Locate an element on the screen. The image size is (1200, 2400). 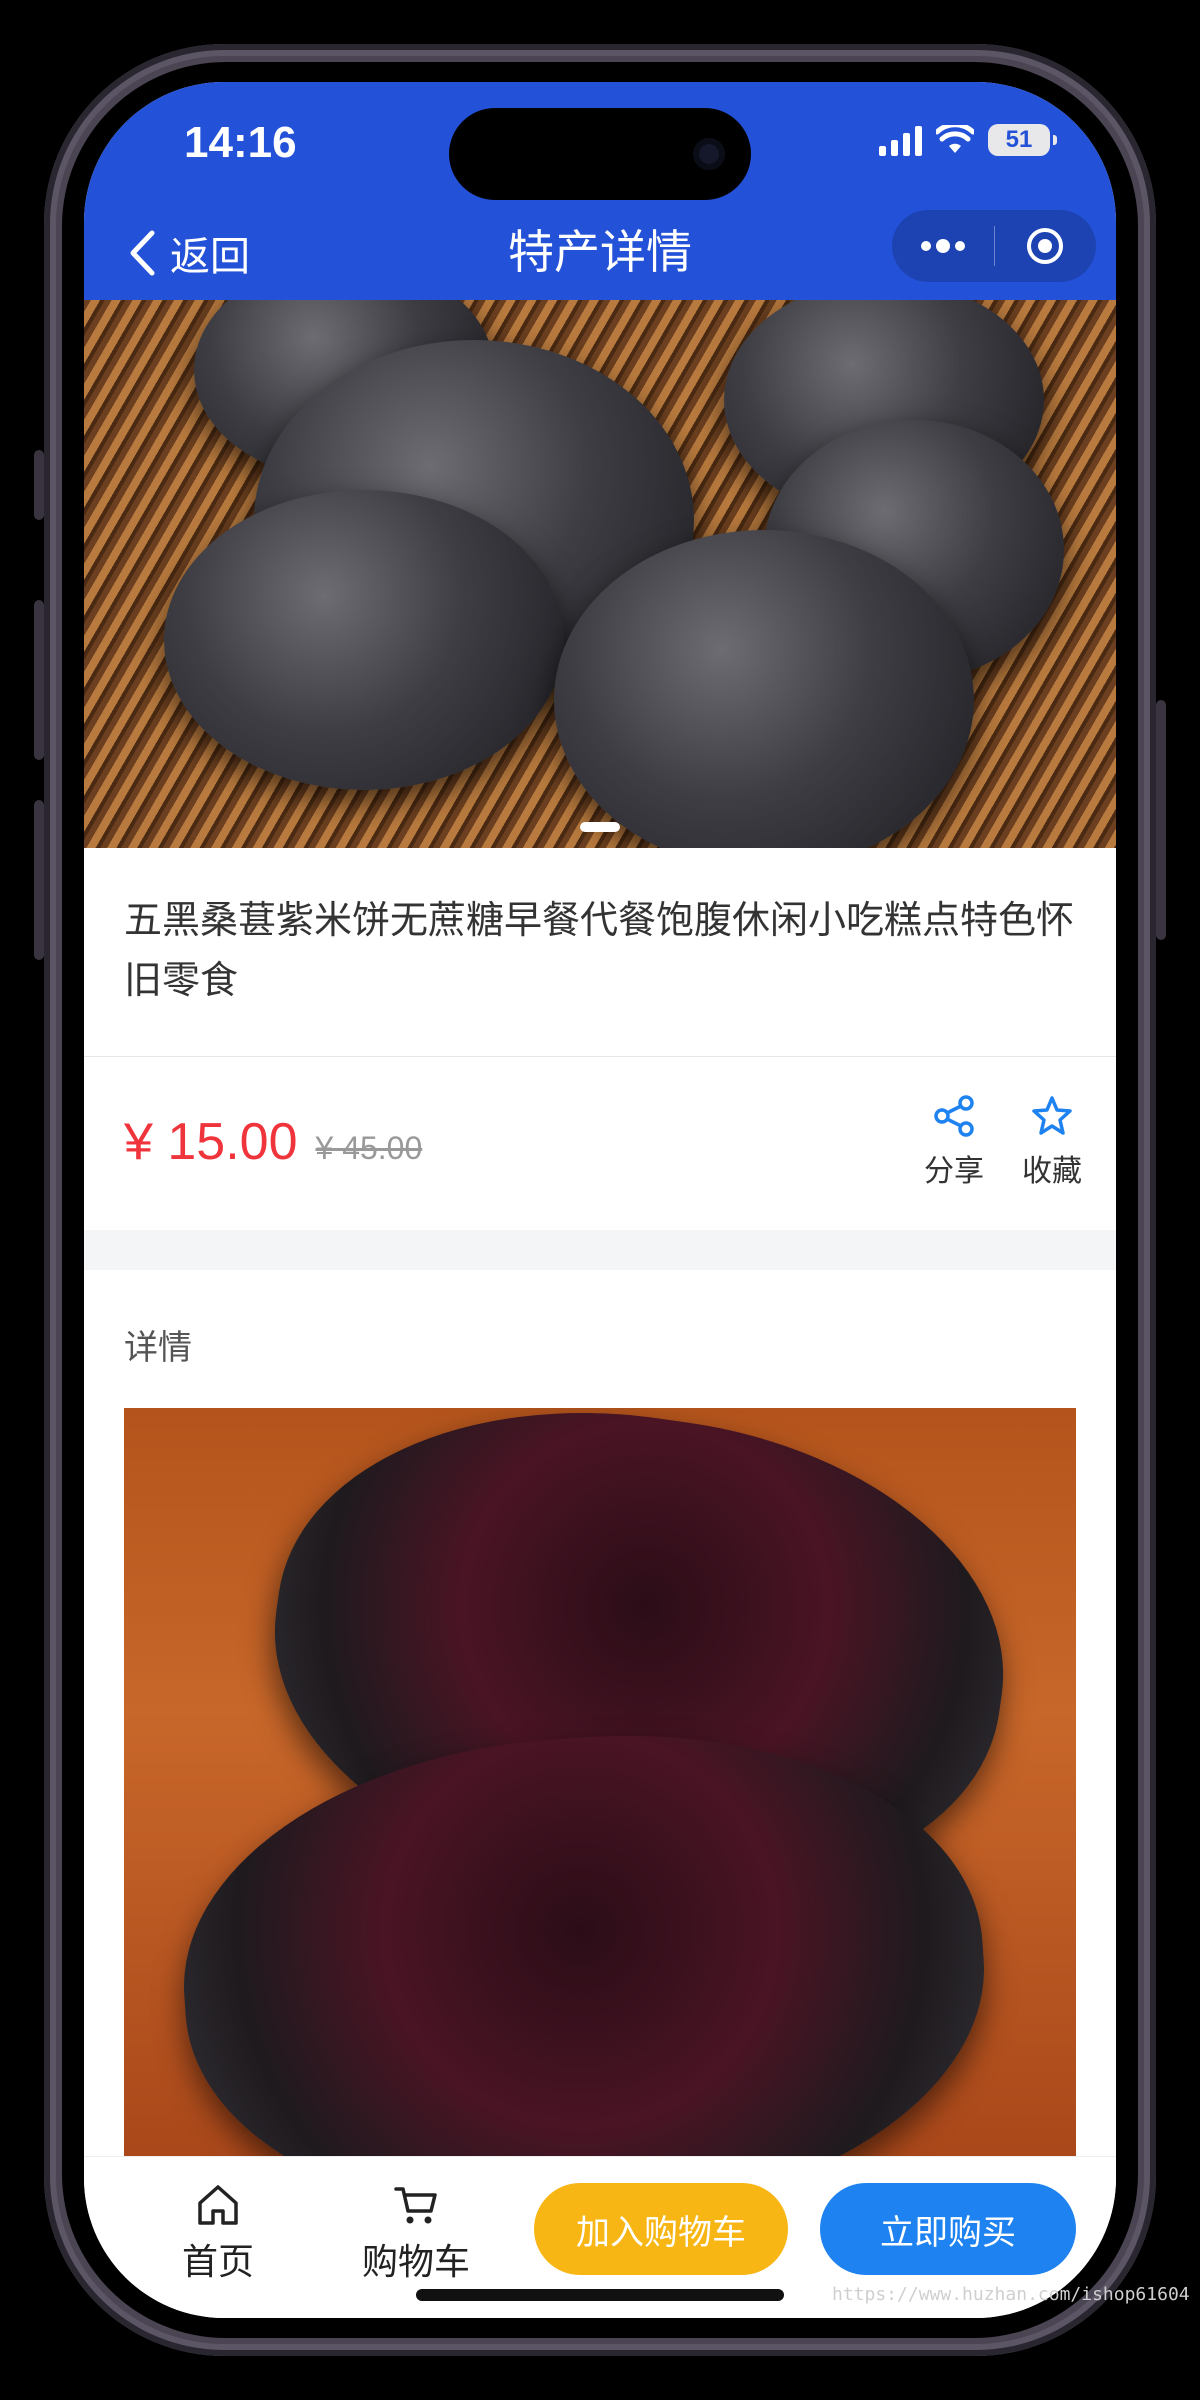
detail-heading: 详情 is located at coordinates (158, 1348).